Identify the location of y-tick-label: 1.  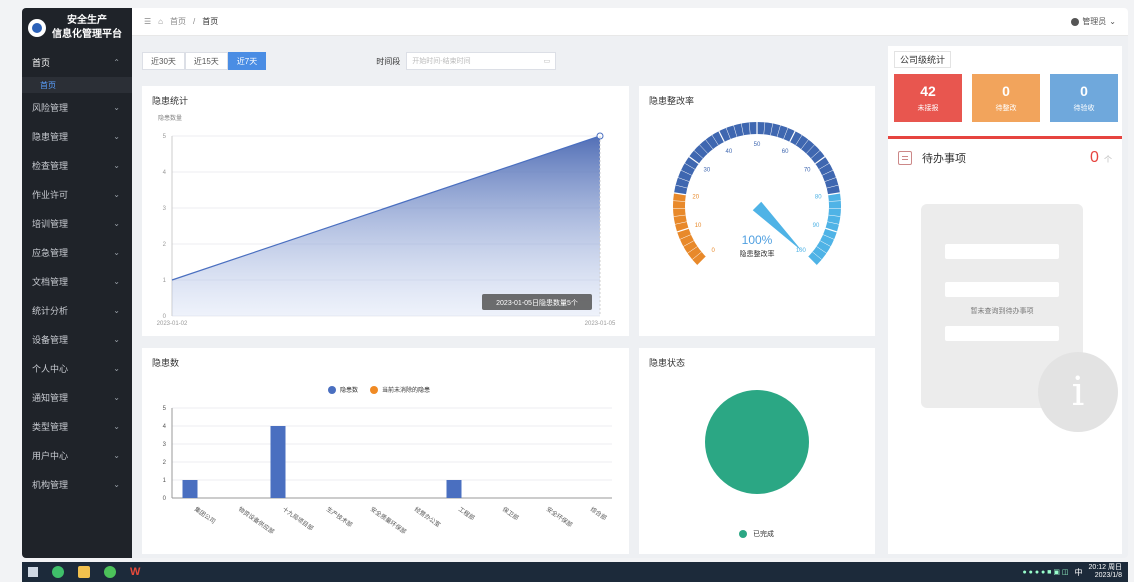
(165, 281).